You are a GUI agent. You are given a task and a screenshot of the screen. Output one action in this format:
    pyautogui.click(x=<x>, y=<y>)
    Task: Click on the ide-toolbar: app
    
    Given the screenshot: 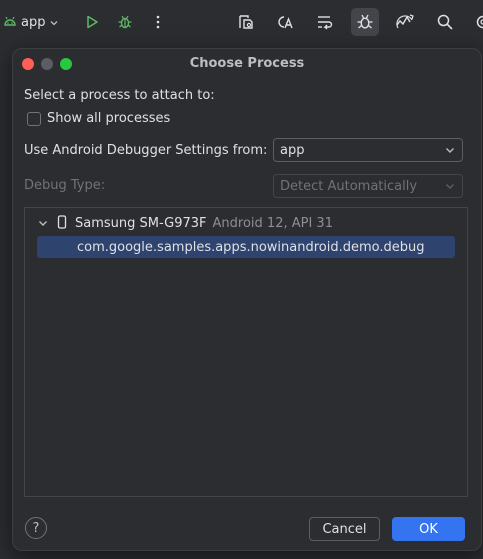 What is the action you would take?
    pyautogui.click(x=241, y=22)
    